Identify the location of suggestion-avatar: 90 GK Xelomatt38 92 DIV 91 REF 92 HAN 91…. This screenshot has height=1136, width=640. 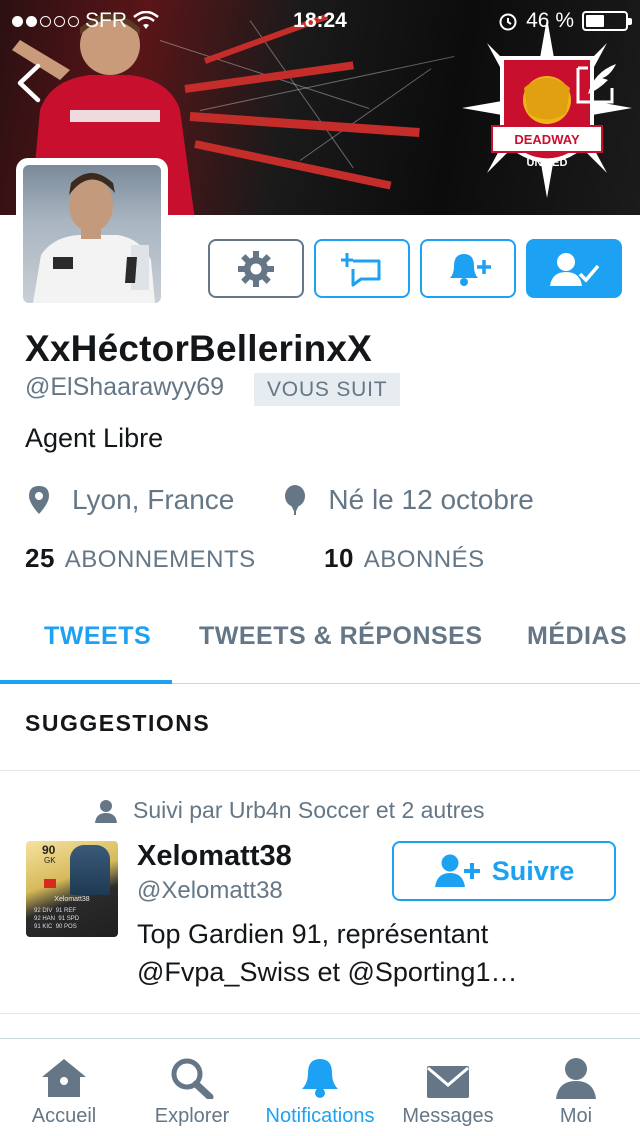
(72, 889).